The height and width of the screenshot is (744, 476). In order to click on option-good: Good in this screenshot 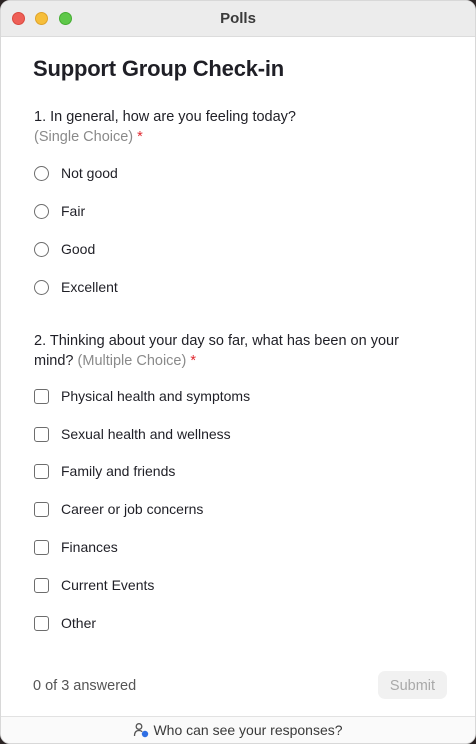, I will do `click(64, 249)`.